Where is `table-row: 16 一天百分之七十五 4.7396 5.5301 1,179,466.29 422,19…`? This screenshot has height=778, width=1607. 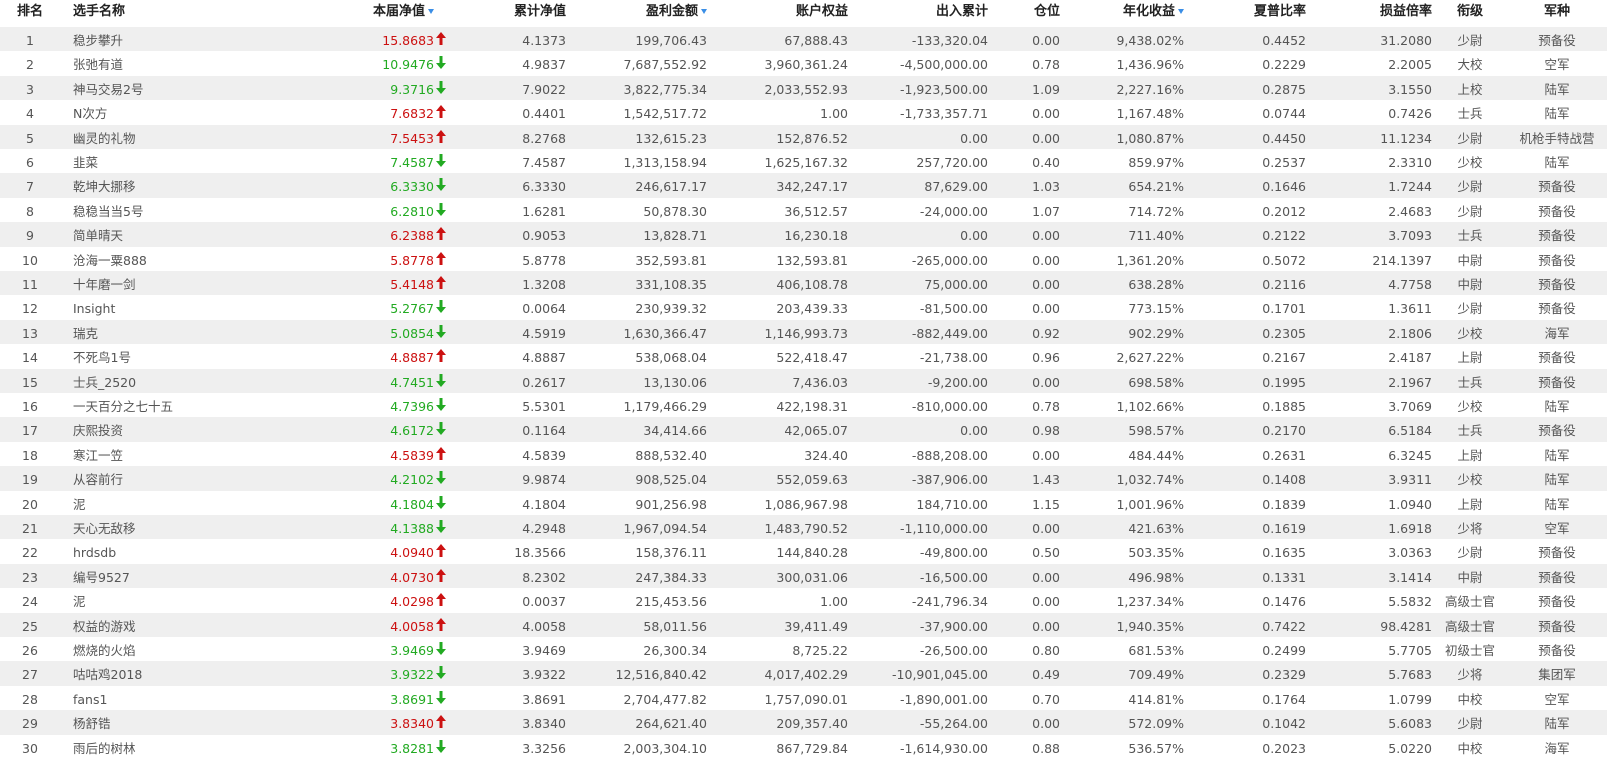 table-row: 16 一天百分之七十五 4.7396 5.5301 1,179,466.29 422,19… is located at coordinates (803, 405).